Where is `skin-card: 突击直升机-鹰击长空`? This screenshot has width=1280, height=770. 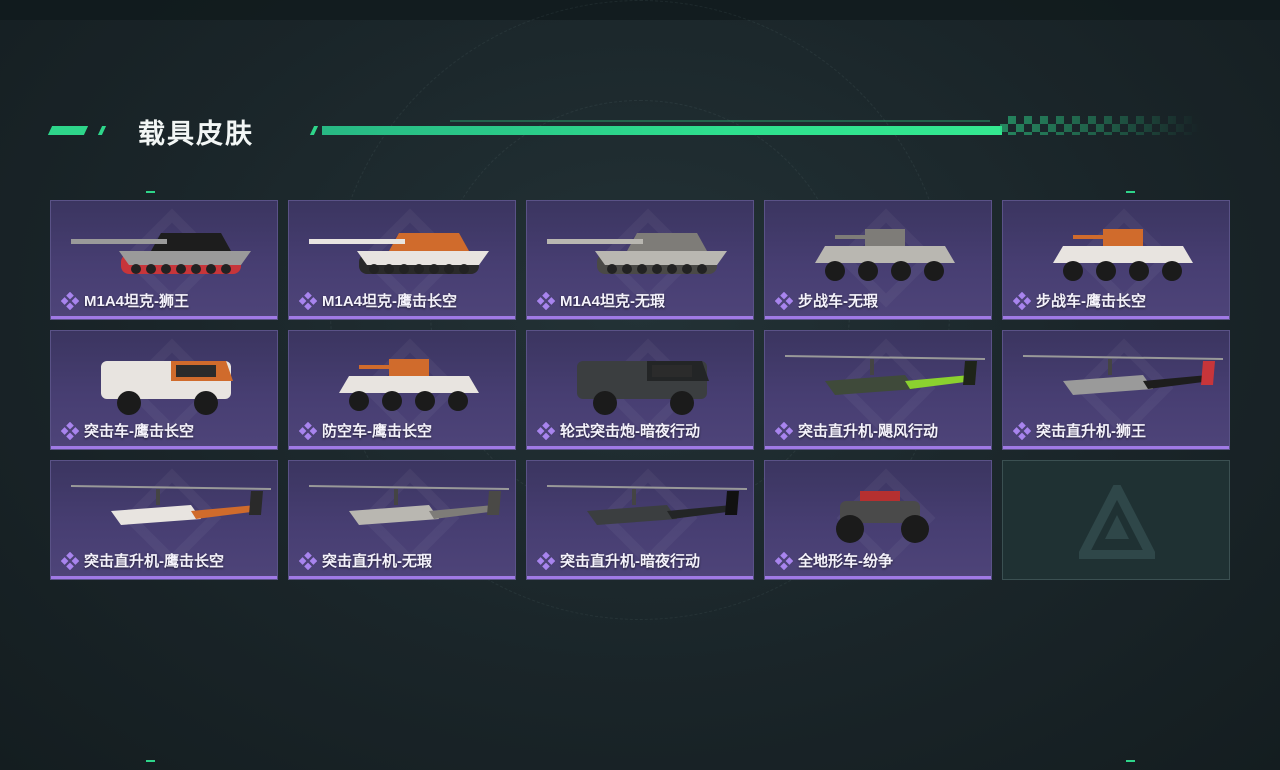
skin-card: 突击直升机-鹰击长空 is located at coordinates (164, 520).